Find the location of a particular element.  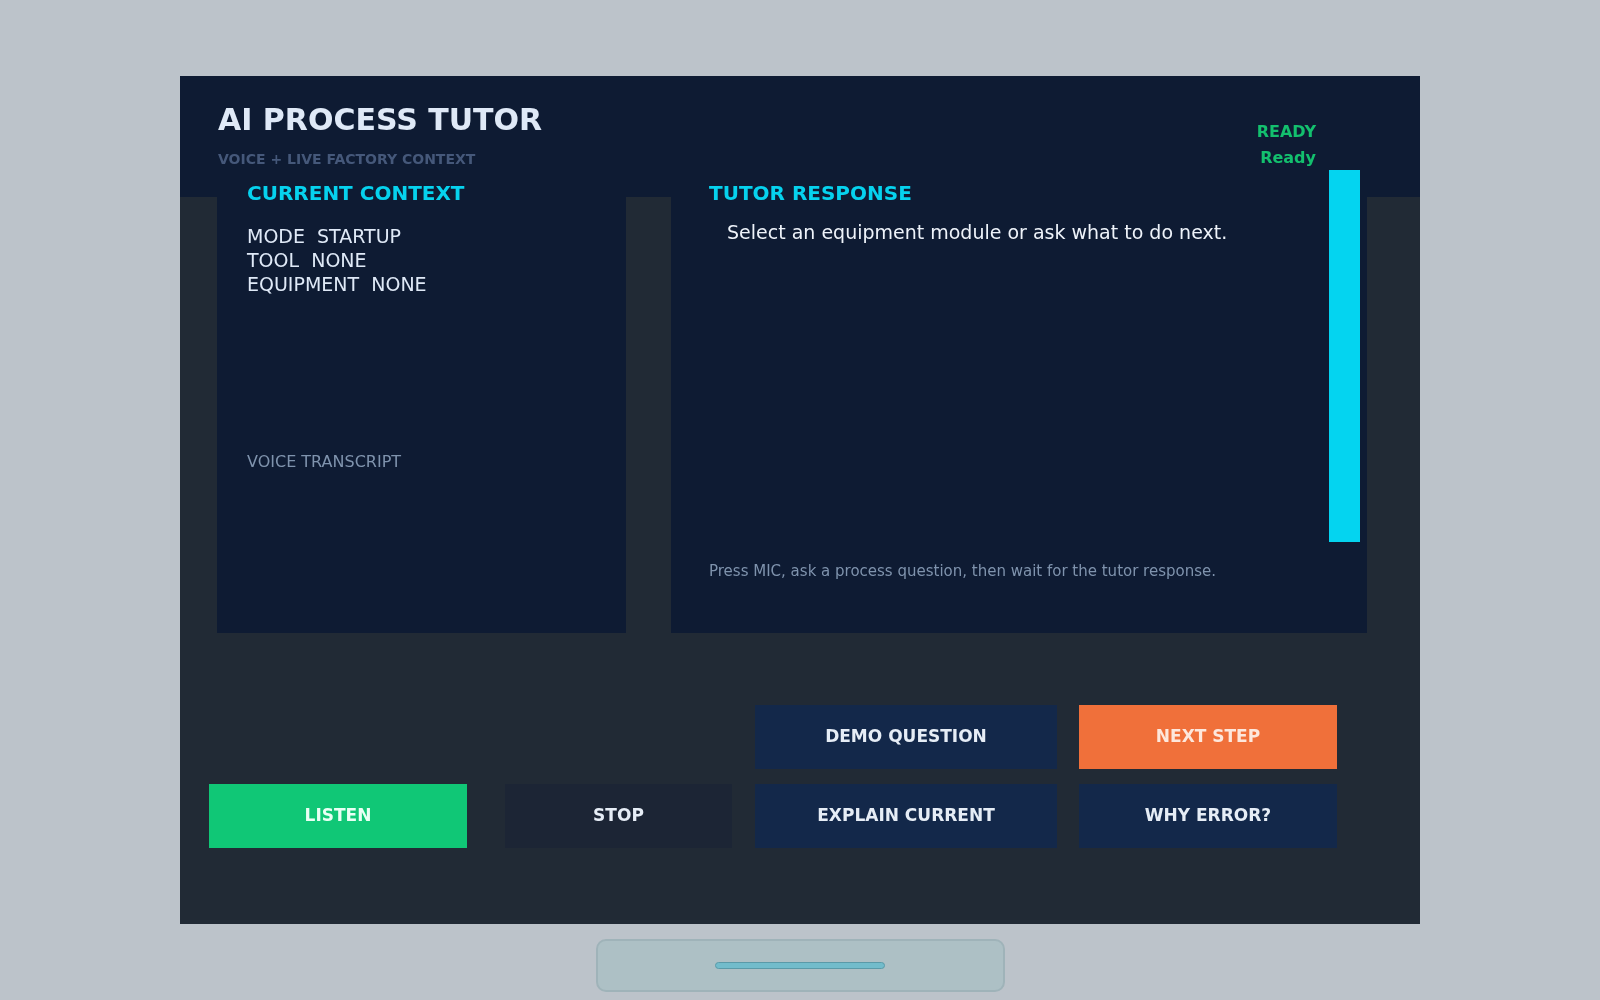

status-detail: Ready is located at coordinates (1288, 158).